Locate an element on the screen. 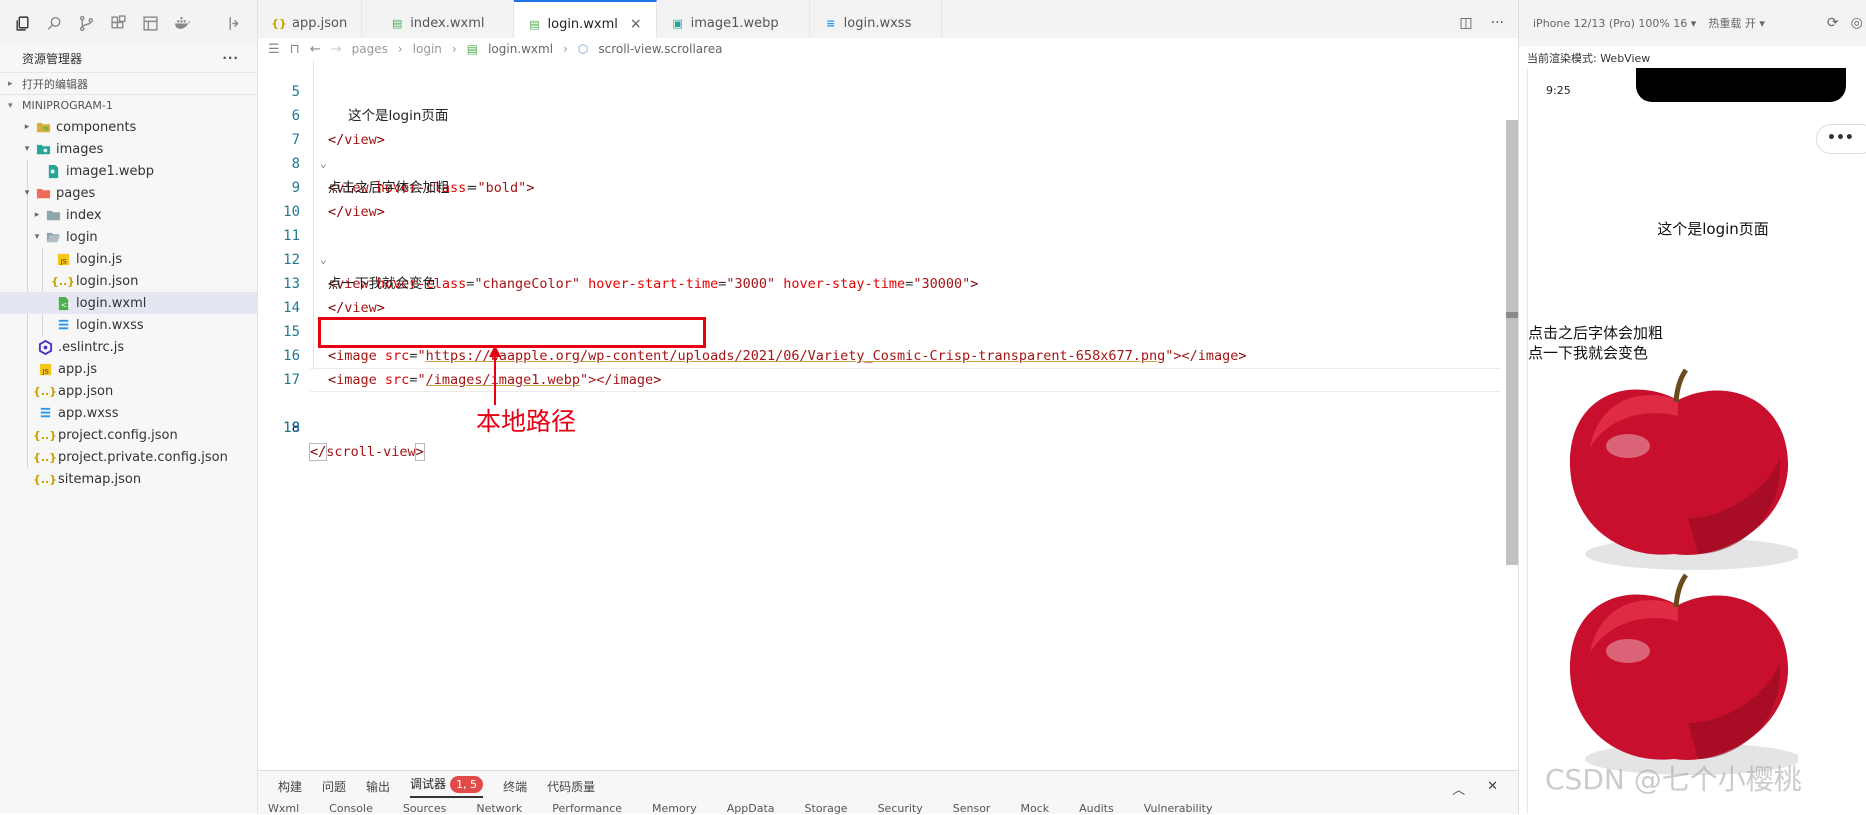 The width and height of the screenshot is (1866, 815). tree-item-label: project.config.json is located at coordinates (118, 435).